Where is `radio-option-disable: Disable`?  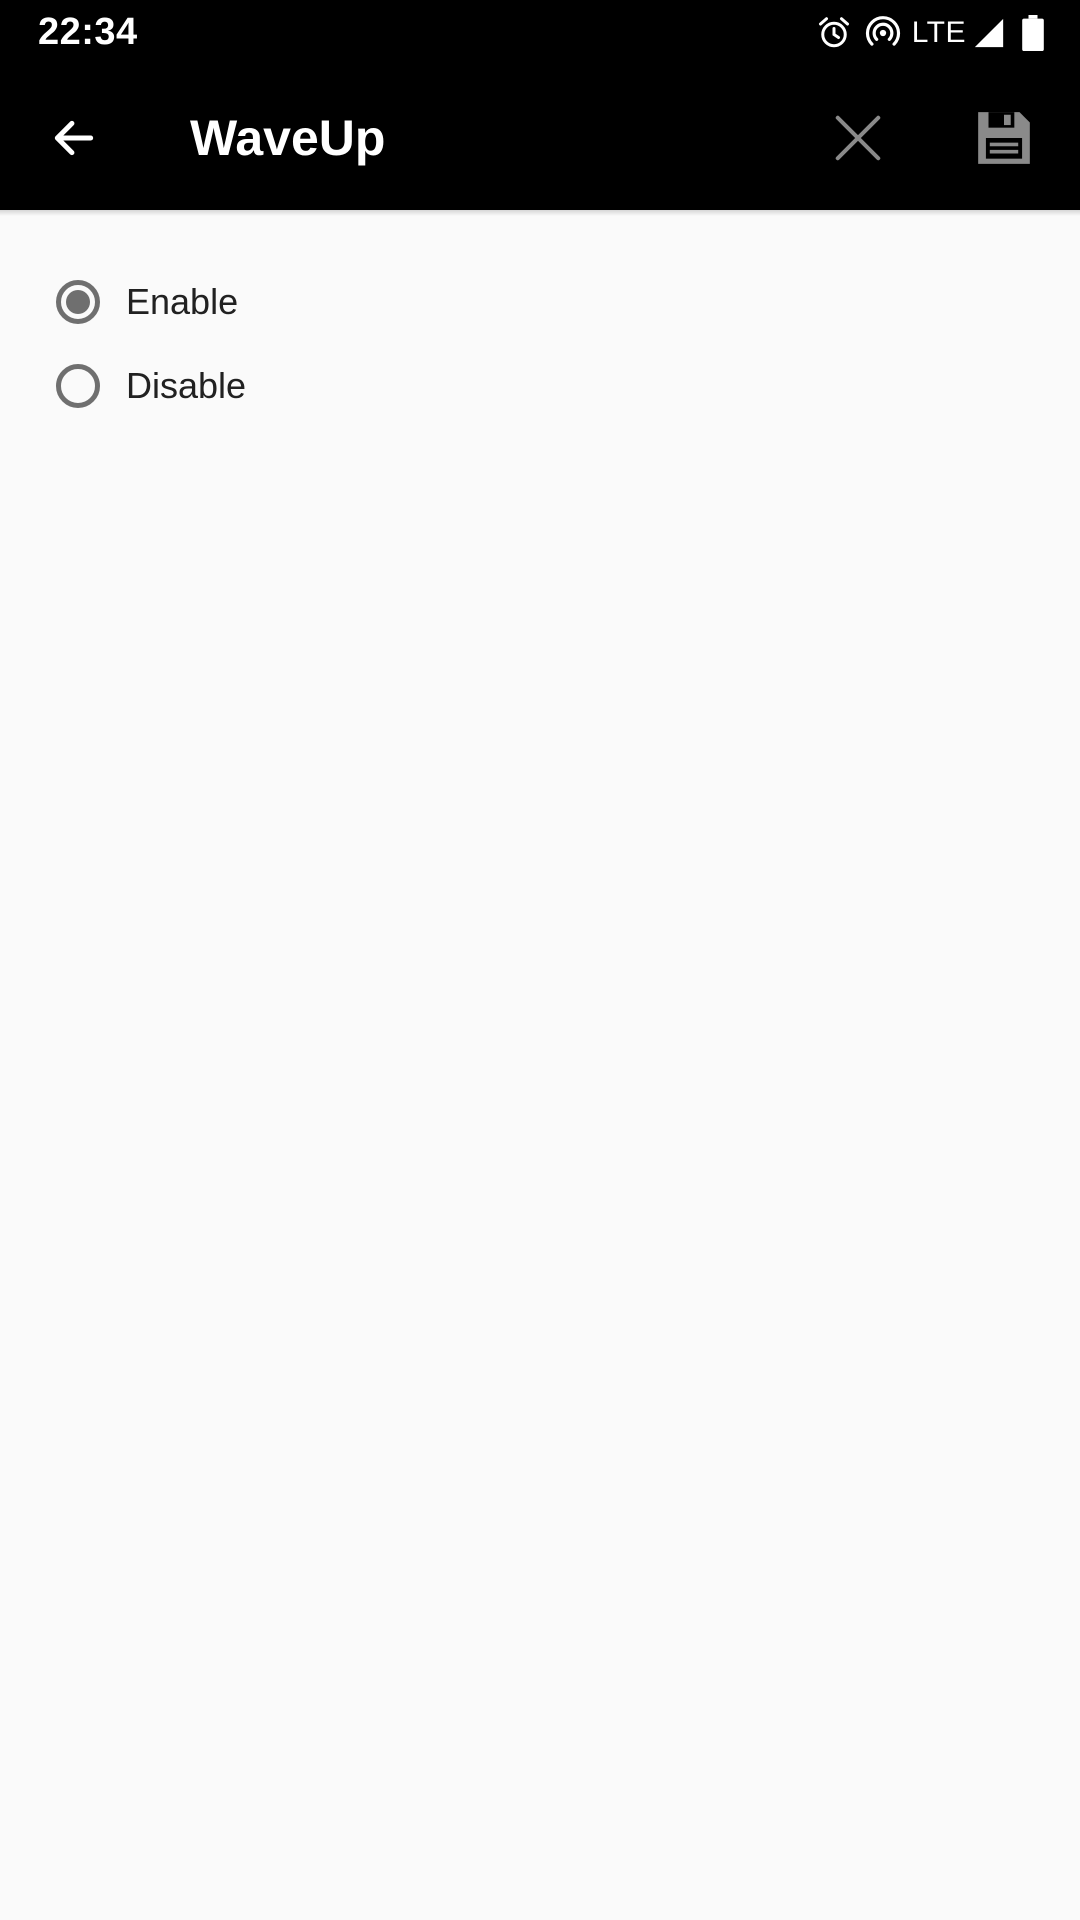
radio-option-disable: Disable is located at coordinates (546, 386).